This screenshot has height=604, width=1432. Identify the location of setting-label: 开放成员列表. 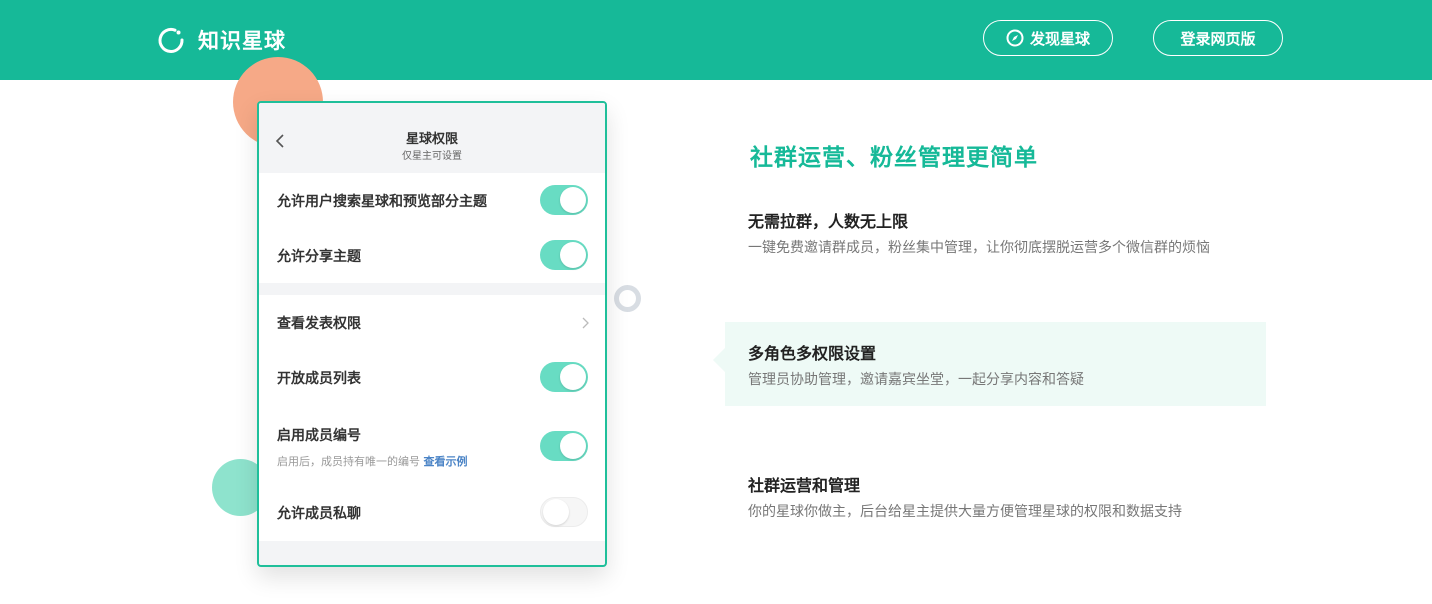
(319, 379).